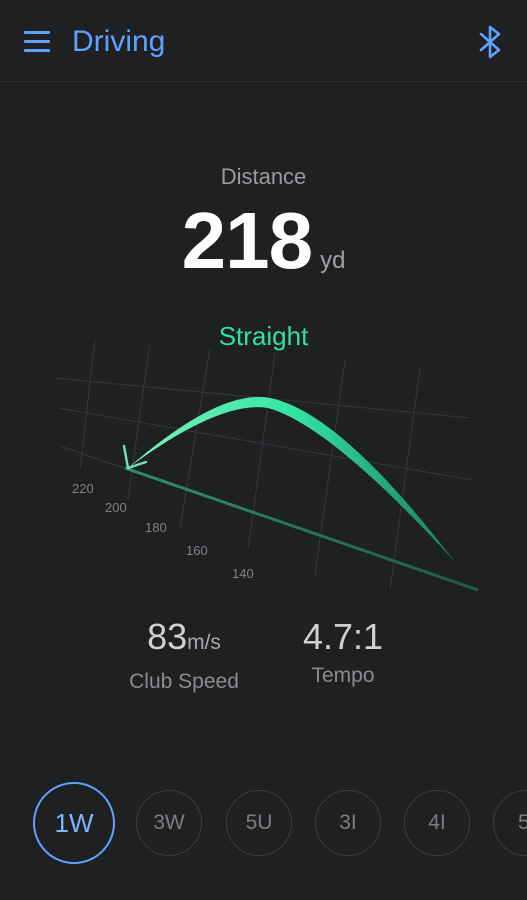  Describe the element at coordinates (343, 675) in the screenshot. I see `tempo-label: Tempo` at that location.